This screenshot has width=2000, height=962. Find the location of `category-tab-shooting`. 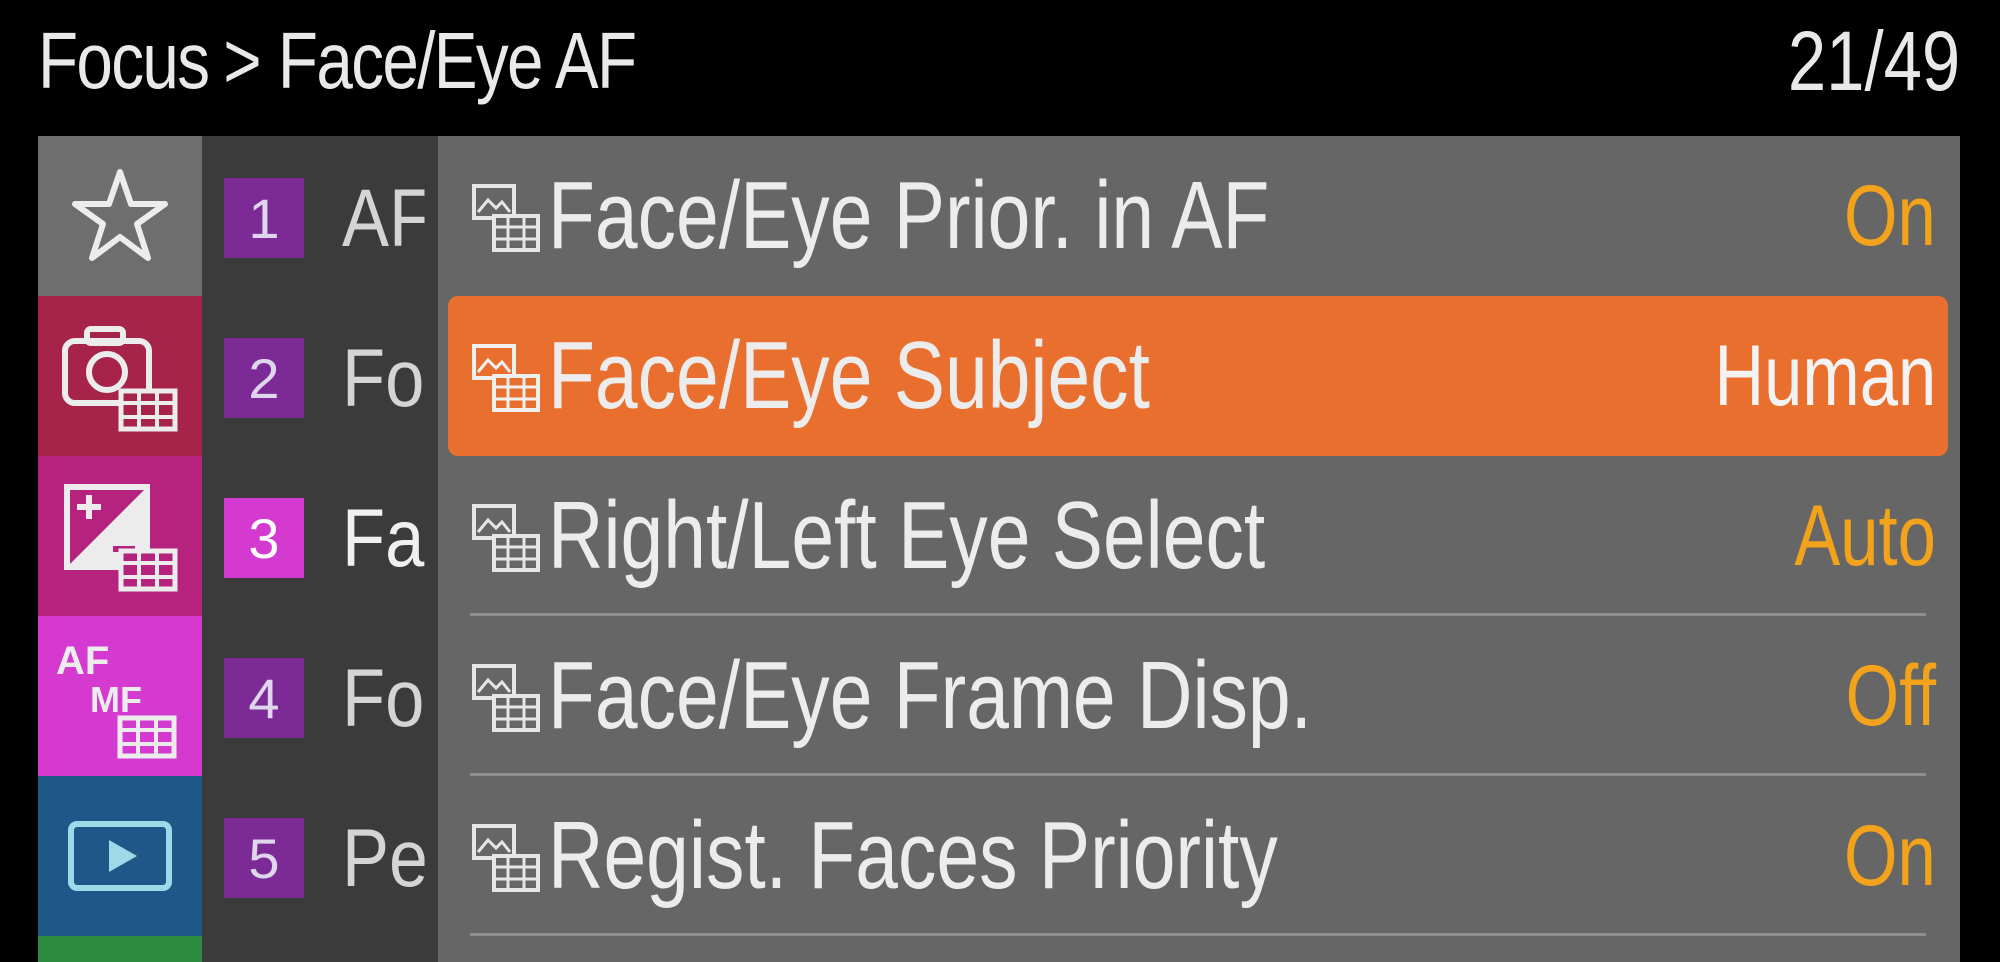

category-tab-shooting is located at coordinates (120, 376).